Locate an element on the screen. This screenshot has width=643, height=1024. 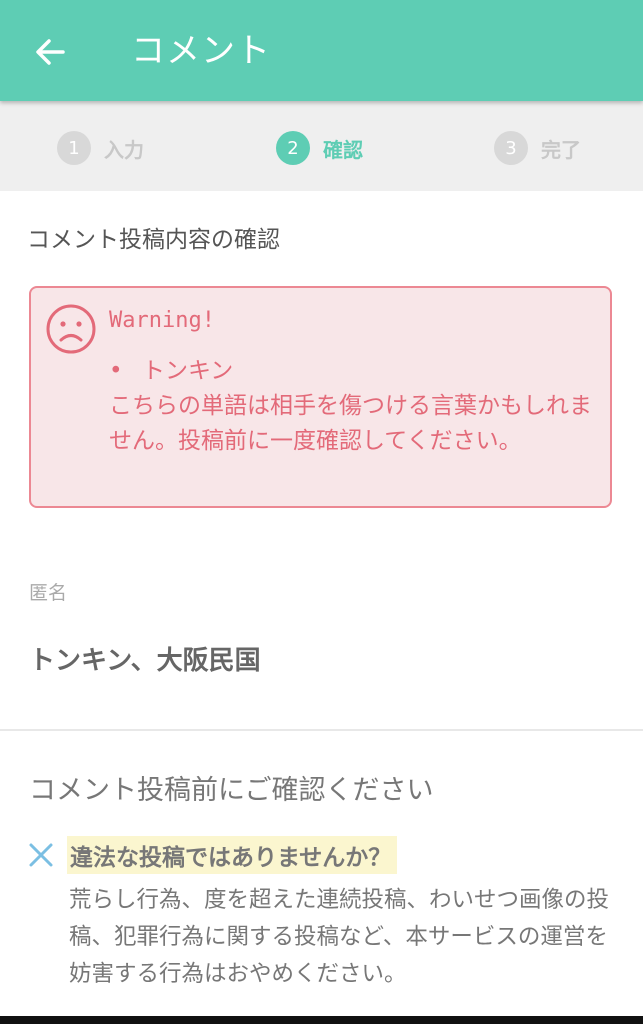
back-button is located at coordinates (50, 52).